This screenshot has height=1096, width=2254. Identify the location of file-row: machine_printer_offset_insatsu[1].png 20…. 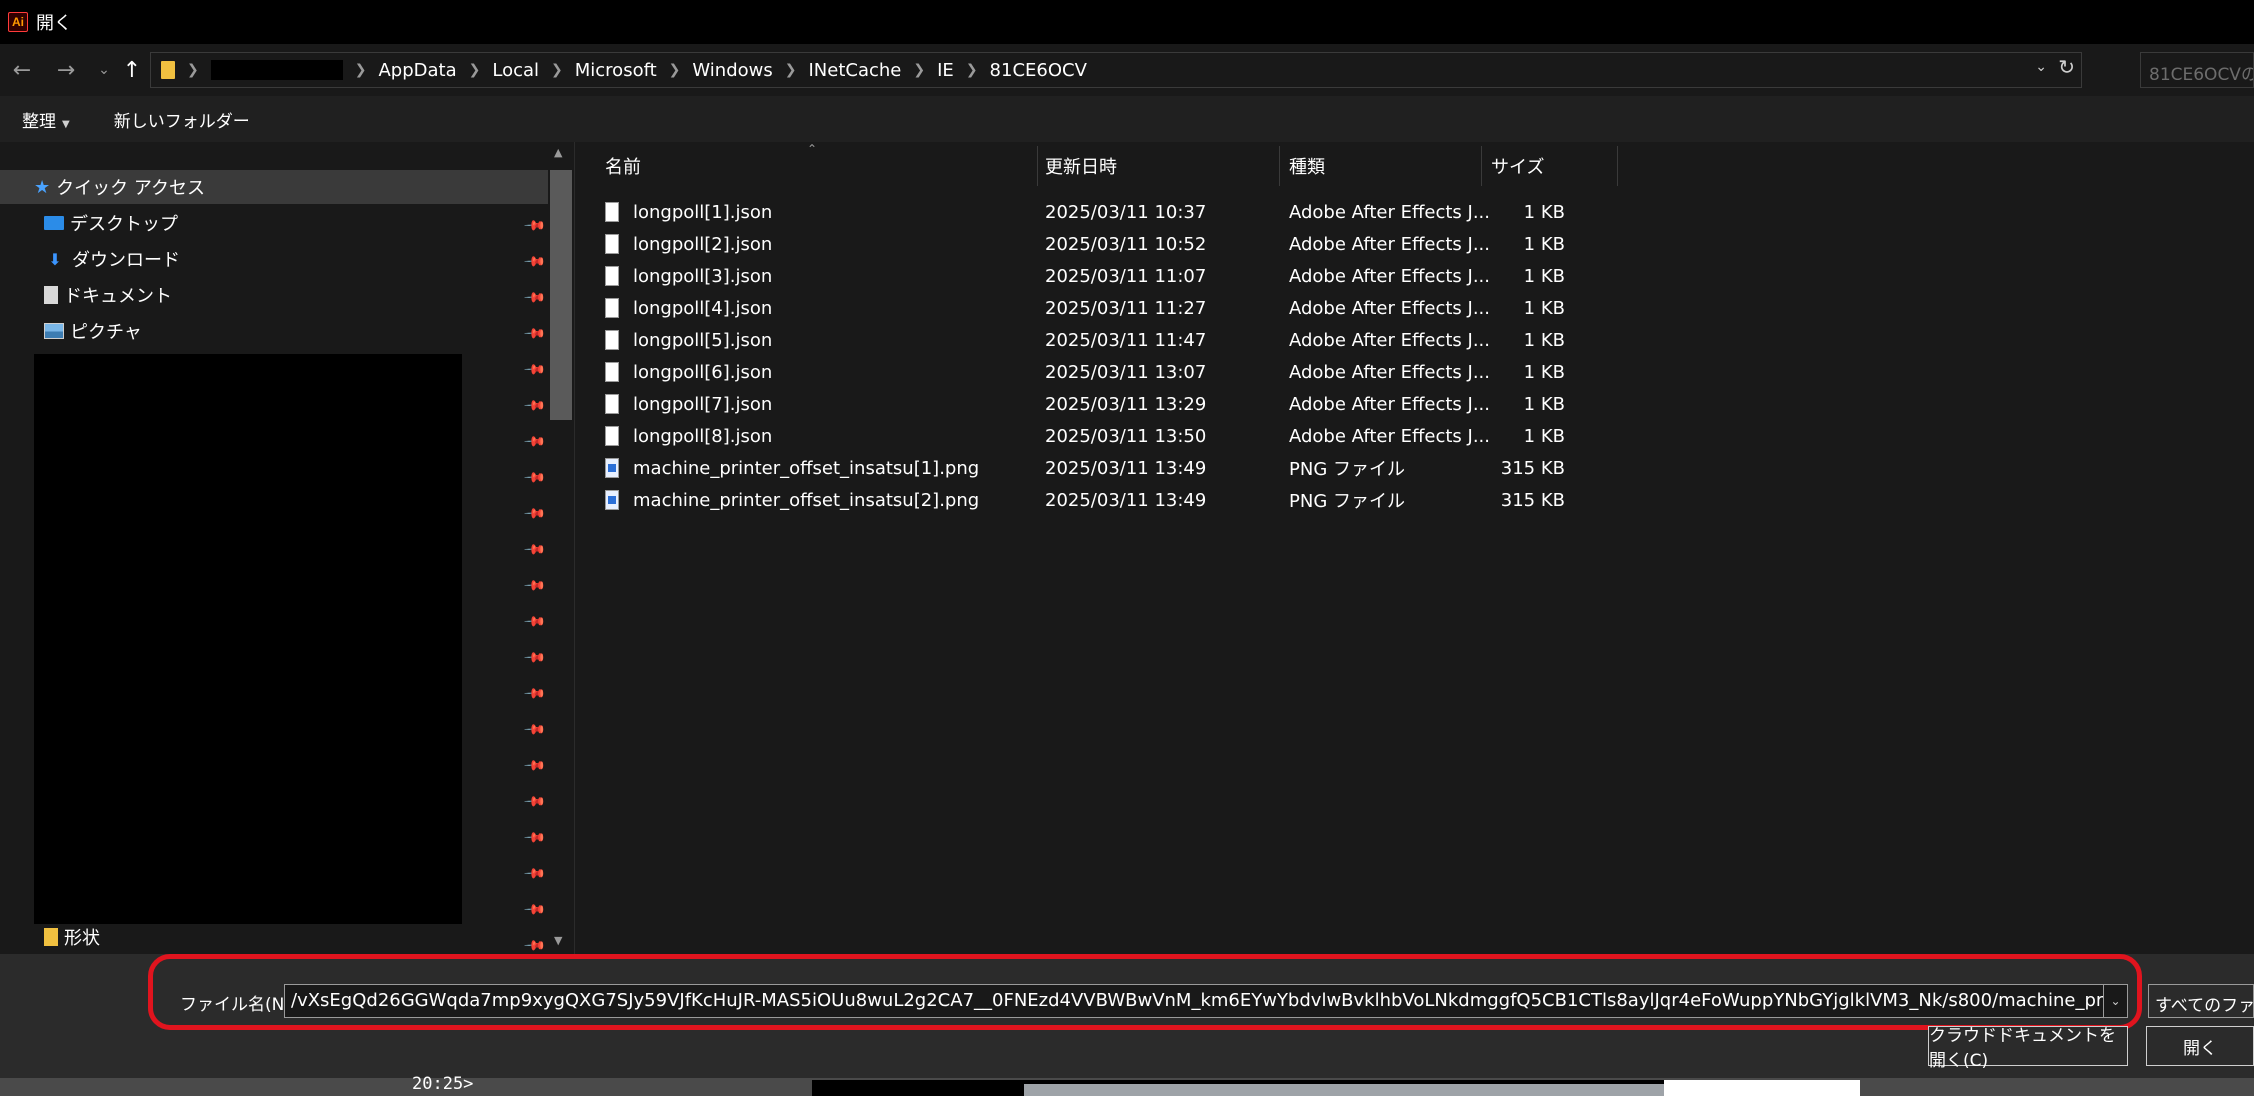
(1405, 468).